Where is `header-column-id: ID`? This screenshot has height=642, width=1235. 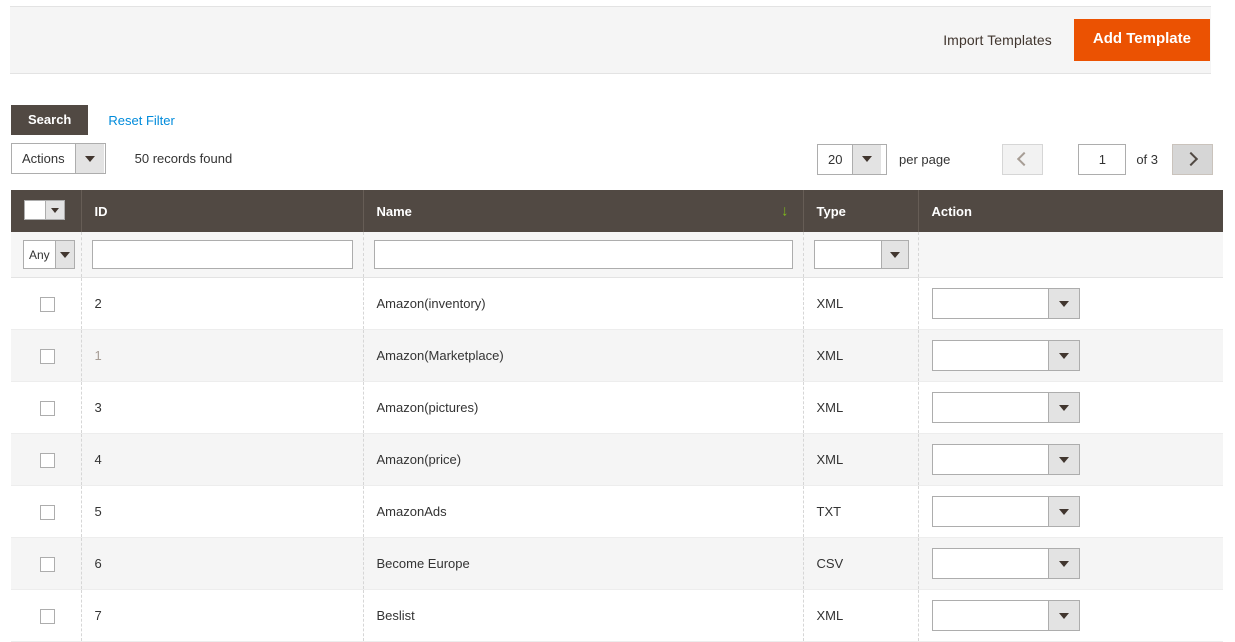 header-column-id: ID is located at coordinates (222, 211).